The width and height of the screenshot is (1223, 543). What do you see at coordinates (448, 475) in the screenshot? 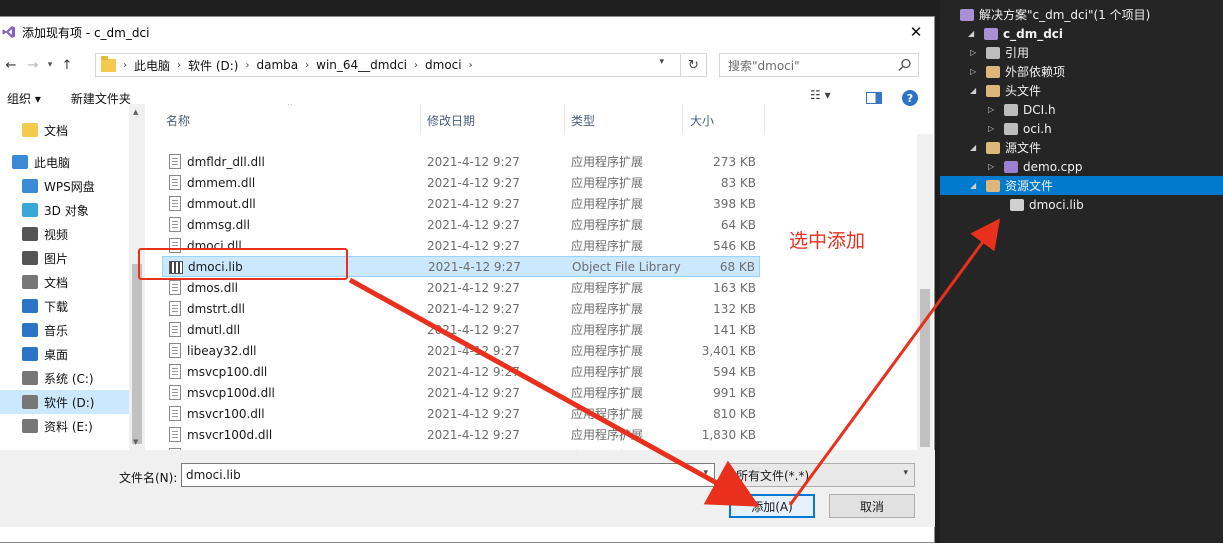
I see `filename-input: dmoci.lib ▾` at bounding box center [448, 475].